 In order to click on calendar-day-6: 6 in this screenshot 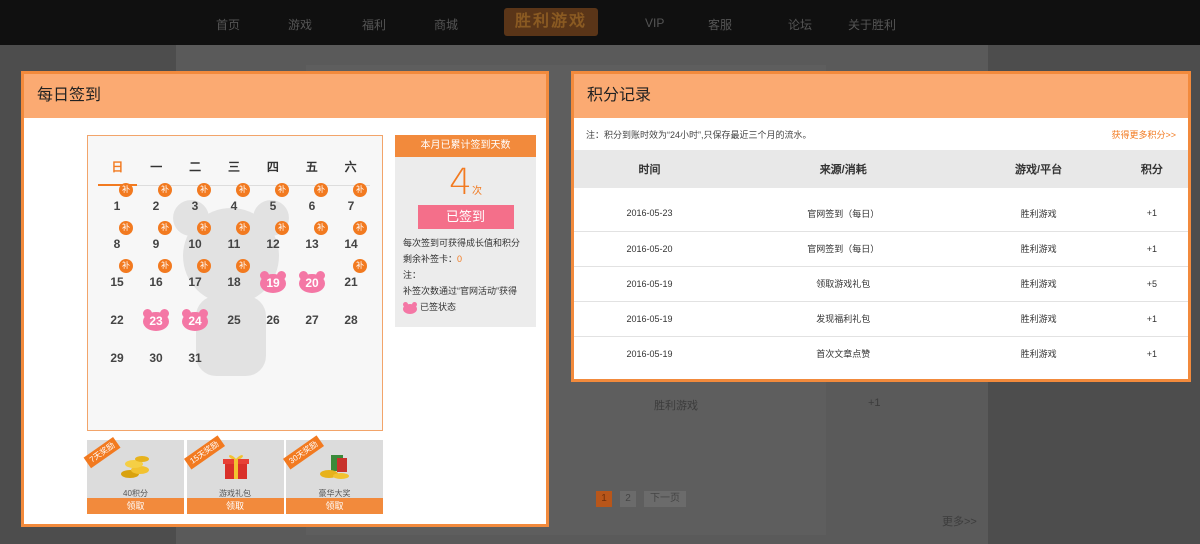, I will do `click(312, 206)`.